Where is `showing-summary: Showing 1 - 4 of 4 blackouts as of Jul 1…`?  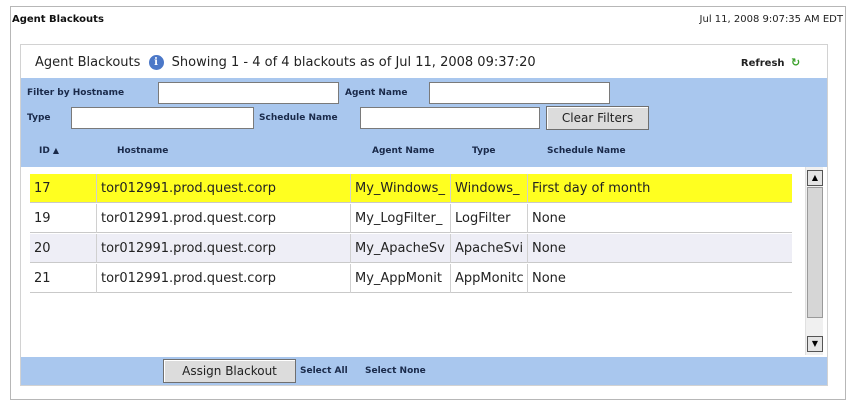
showing-summary: Showing 1 - 4 of 4 blackouts as of Jul 1… is located at coordinates (353, 62).